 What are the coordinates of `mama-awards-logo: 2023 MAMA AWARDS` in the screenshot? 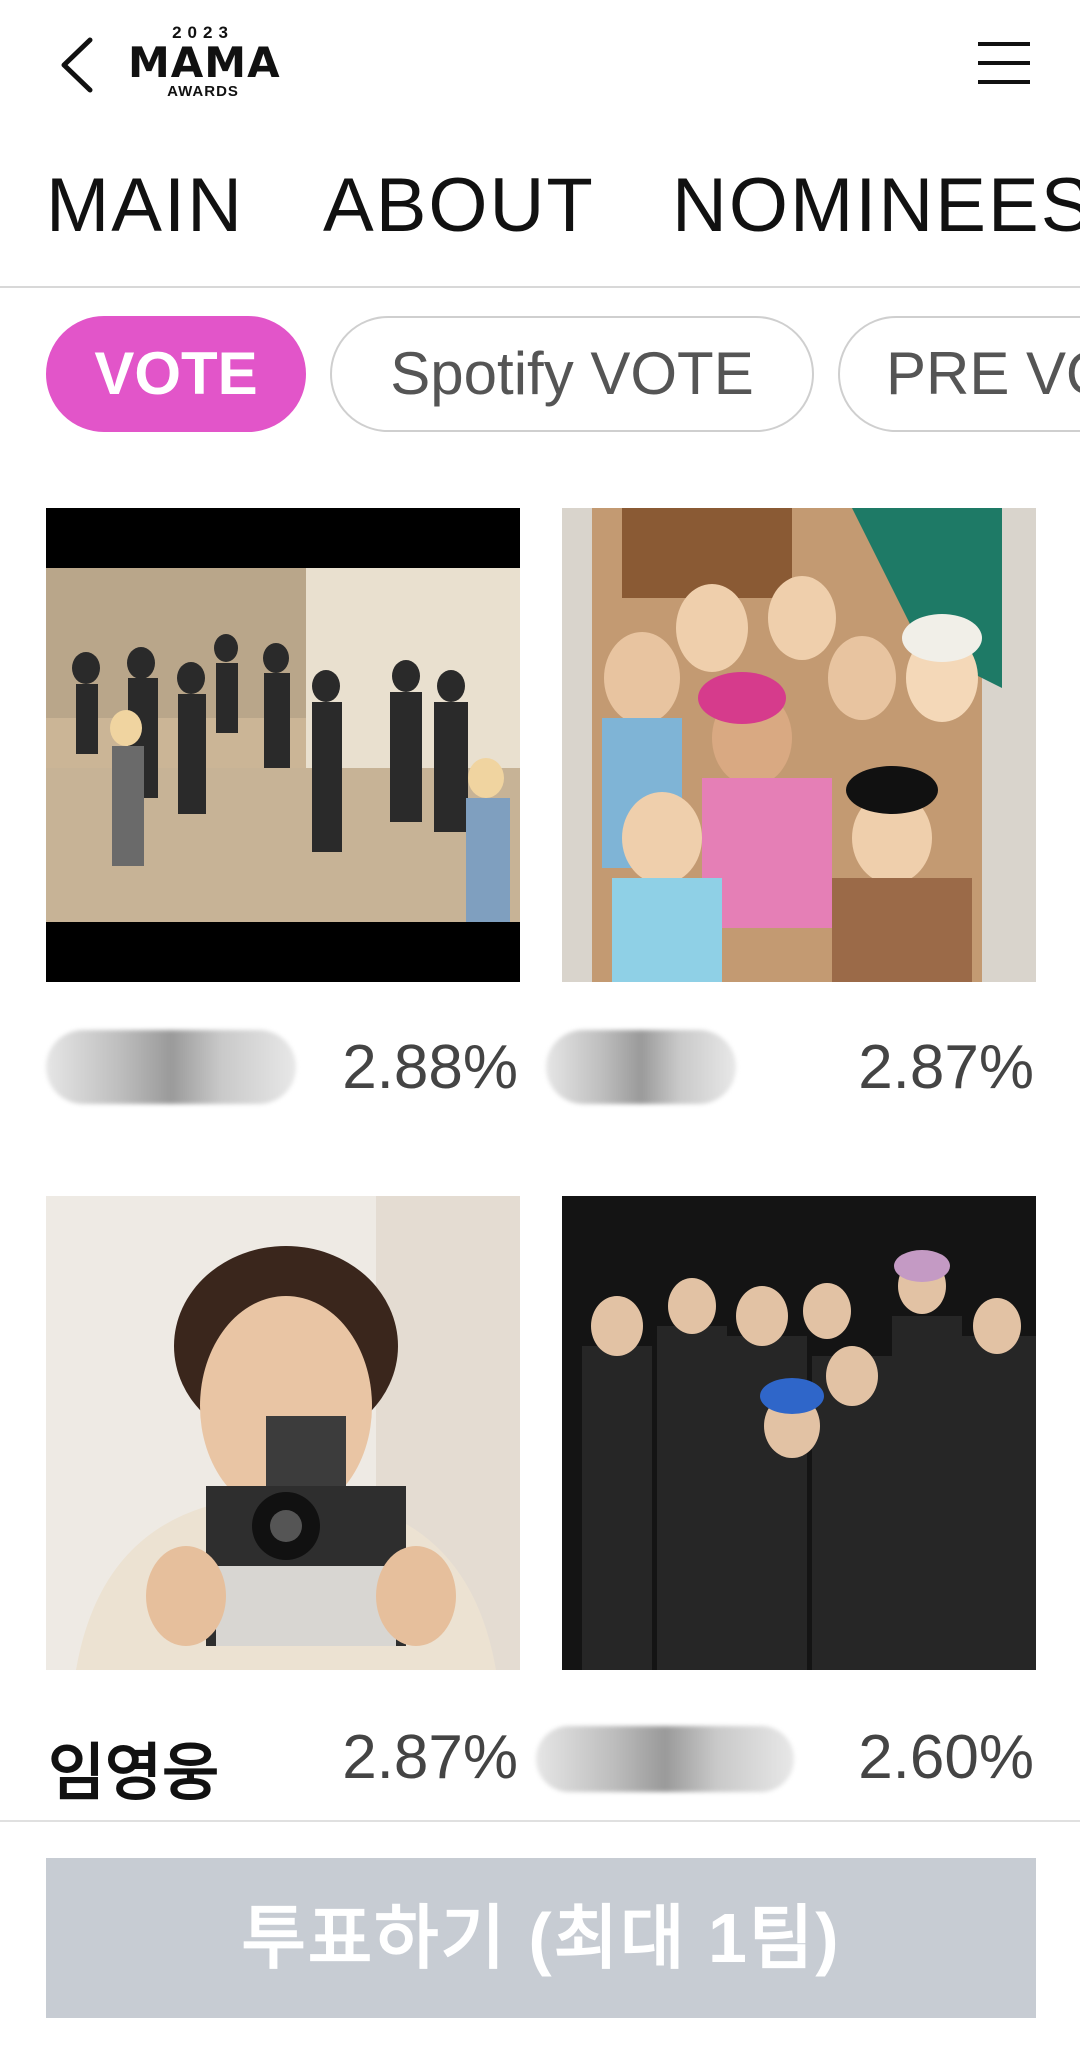 It's located at (204, 64).